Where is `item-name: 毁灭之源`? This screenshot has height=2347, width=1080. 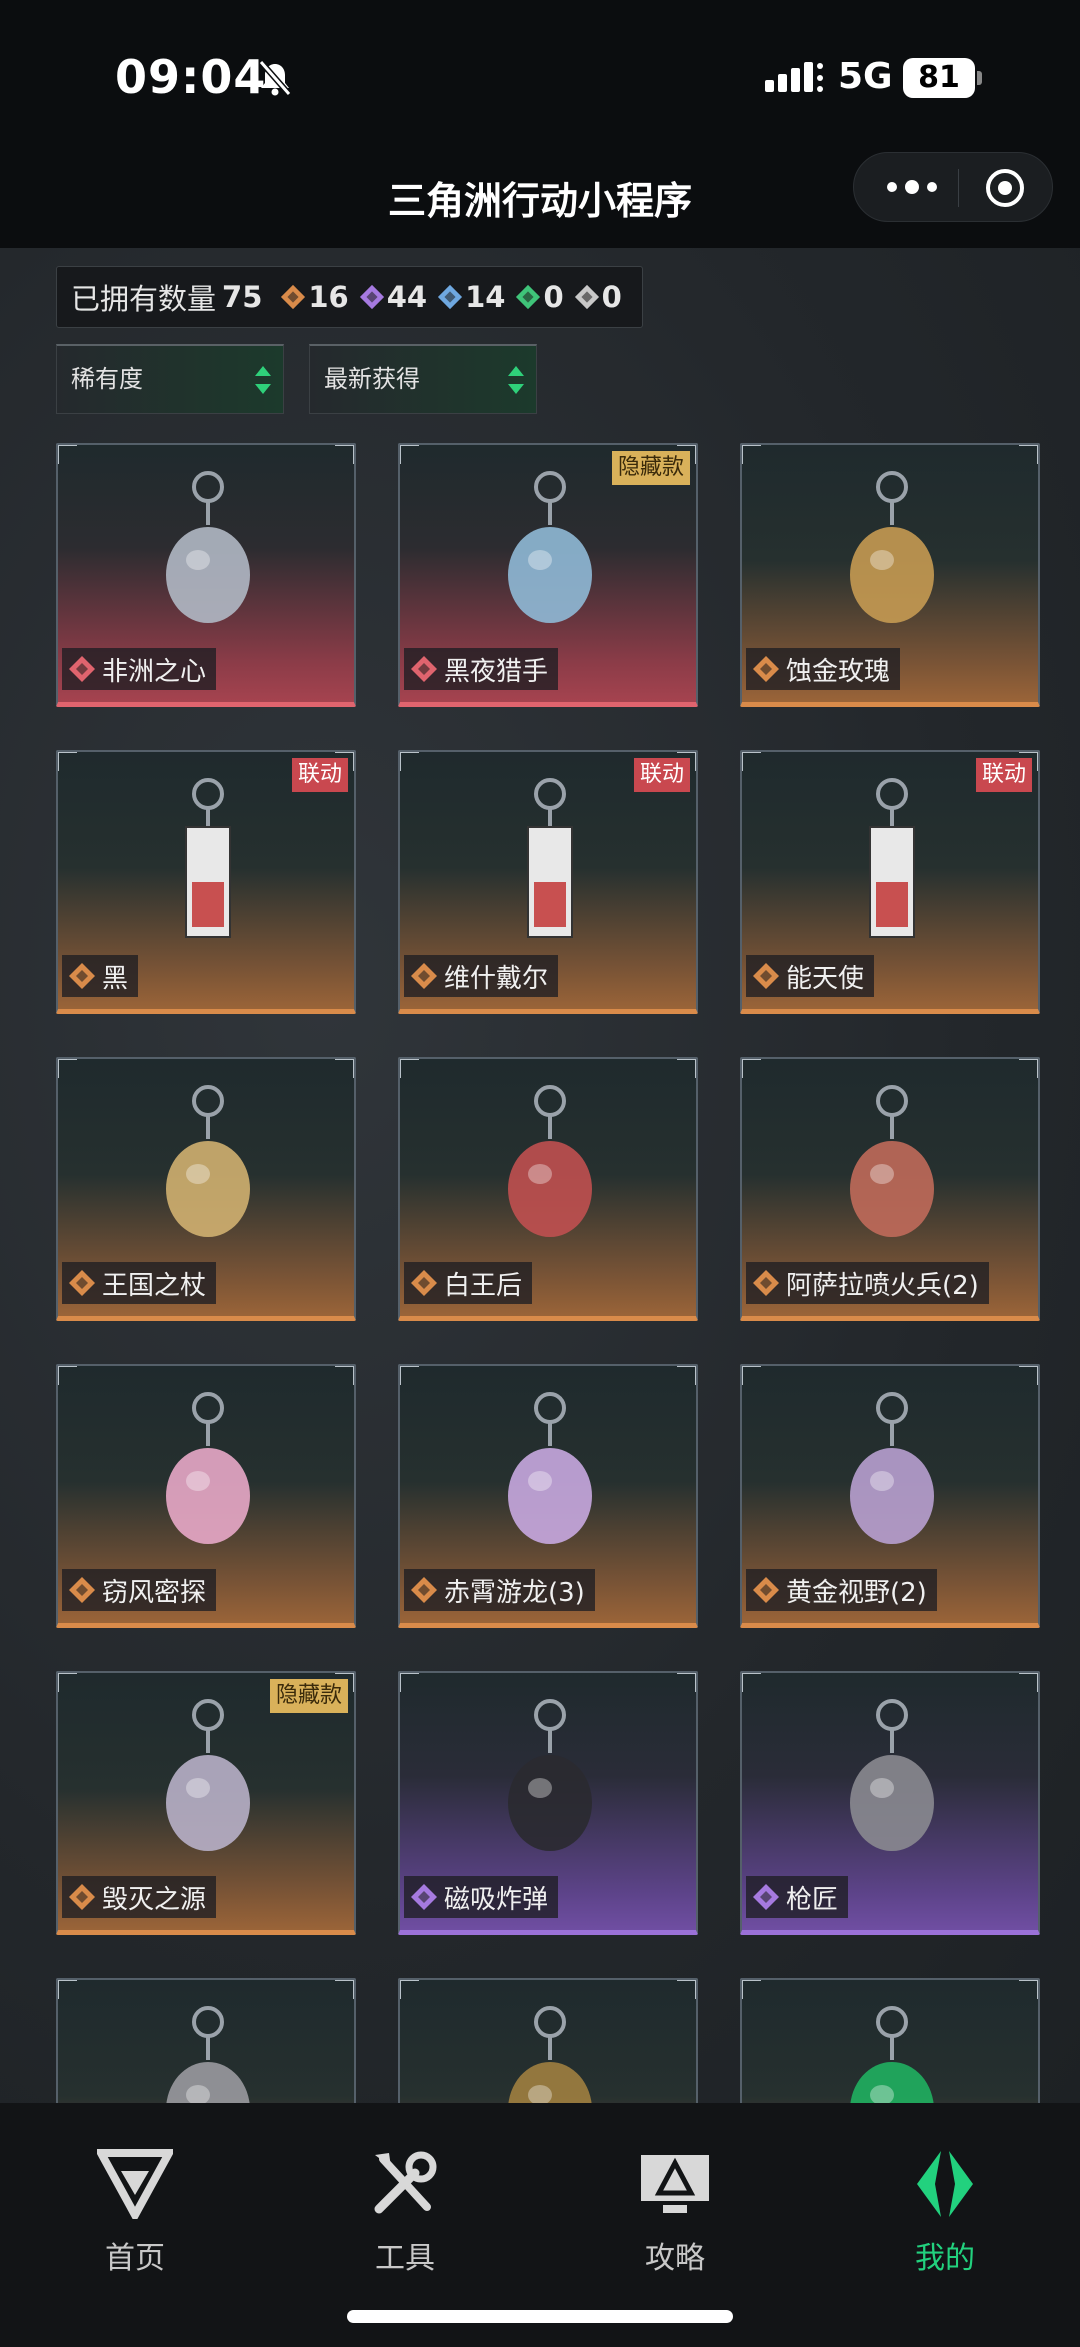
item-name: 毁灭之源 is located at coordinates (154, 1899).